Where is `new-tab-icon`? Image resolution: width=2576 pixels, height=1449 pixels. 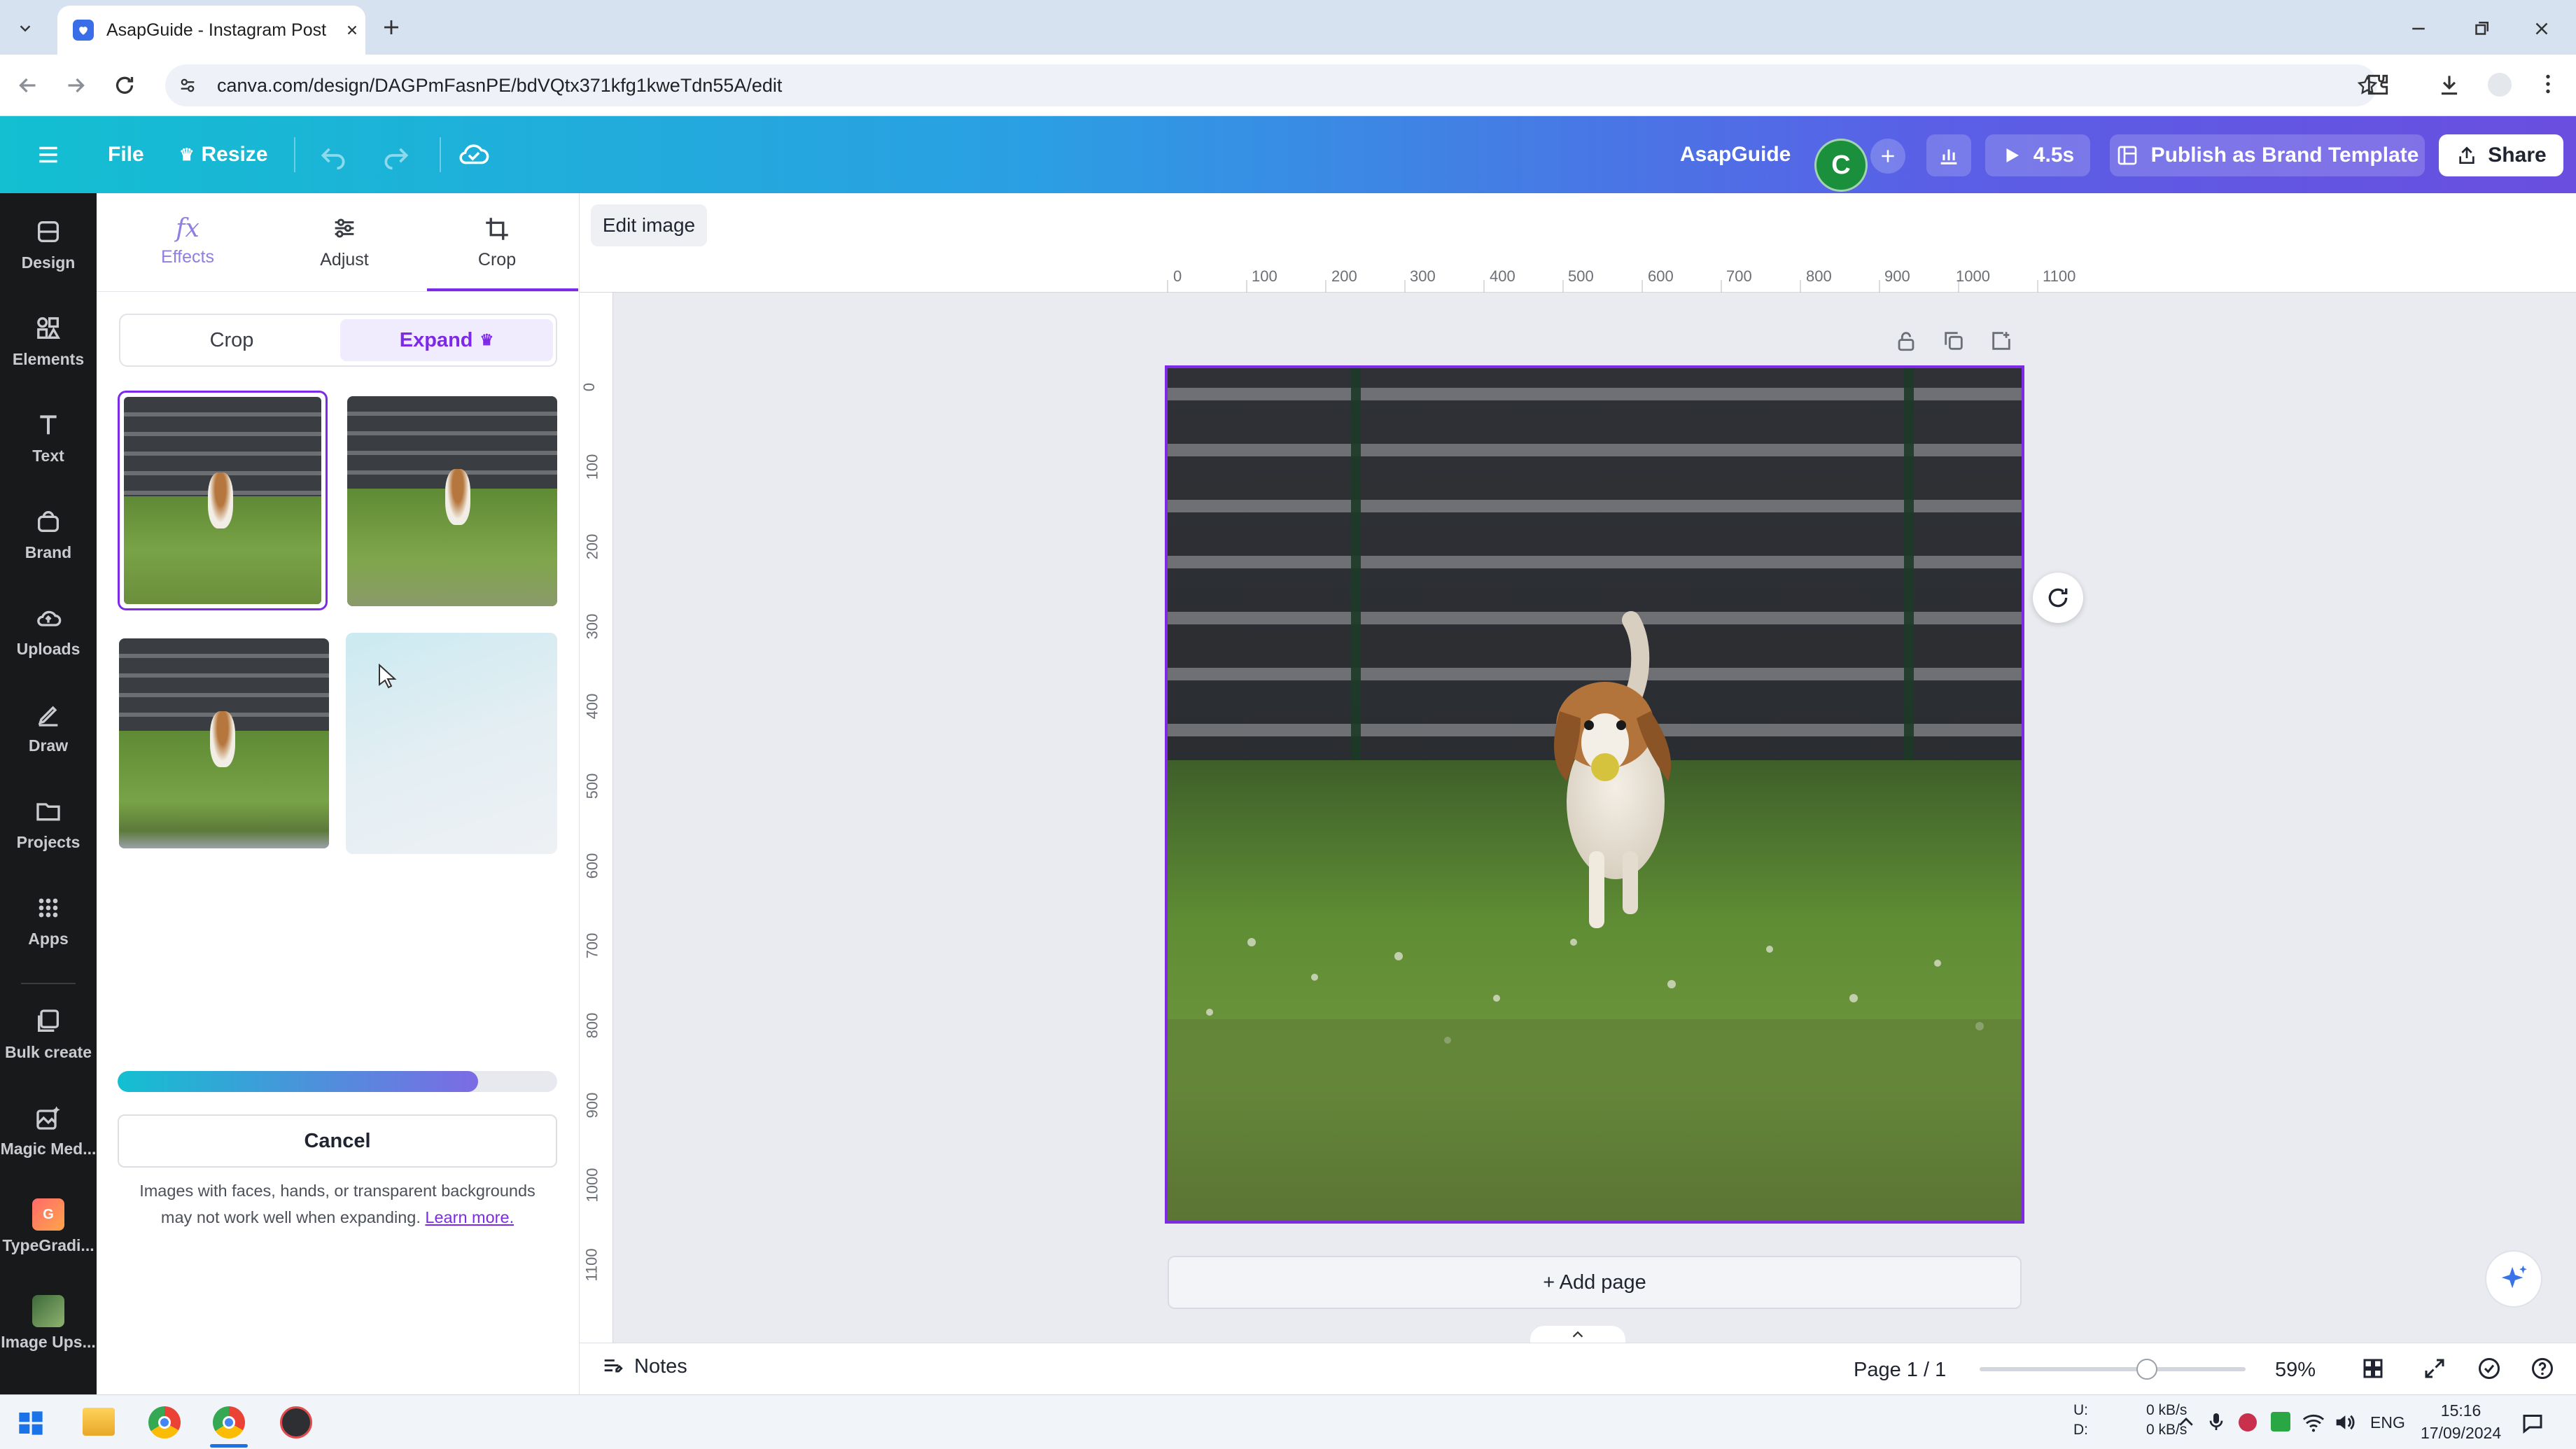 new-tab-icon is located at coordinates (391, 27).